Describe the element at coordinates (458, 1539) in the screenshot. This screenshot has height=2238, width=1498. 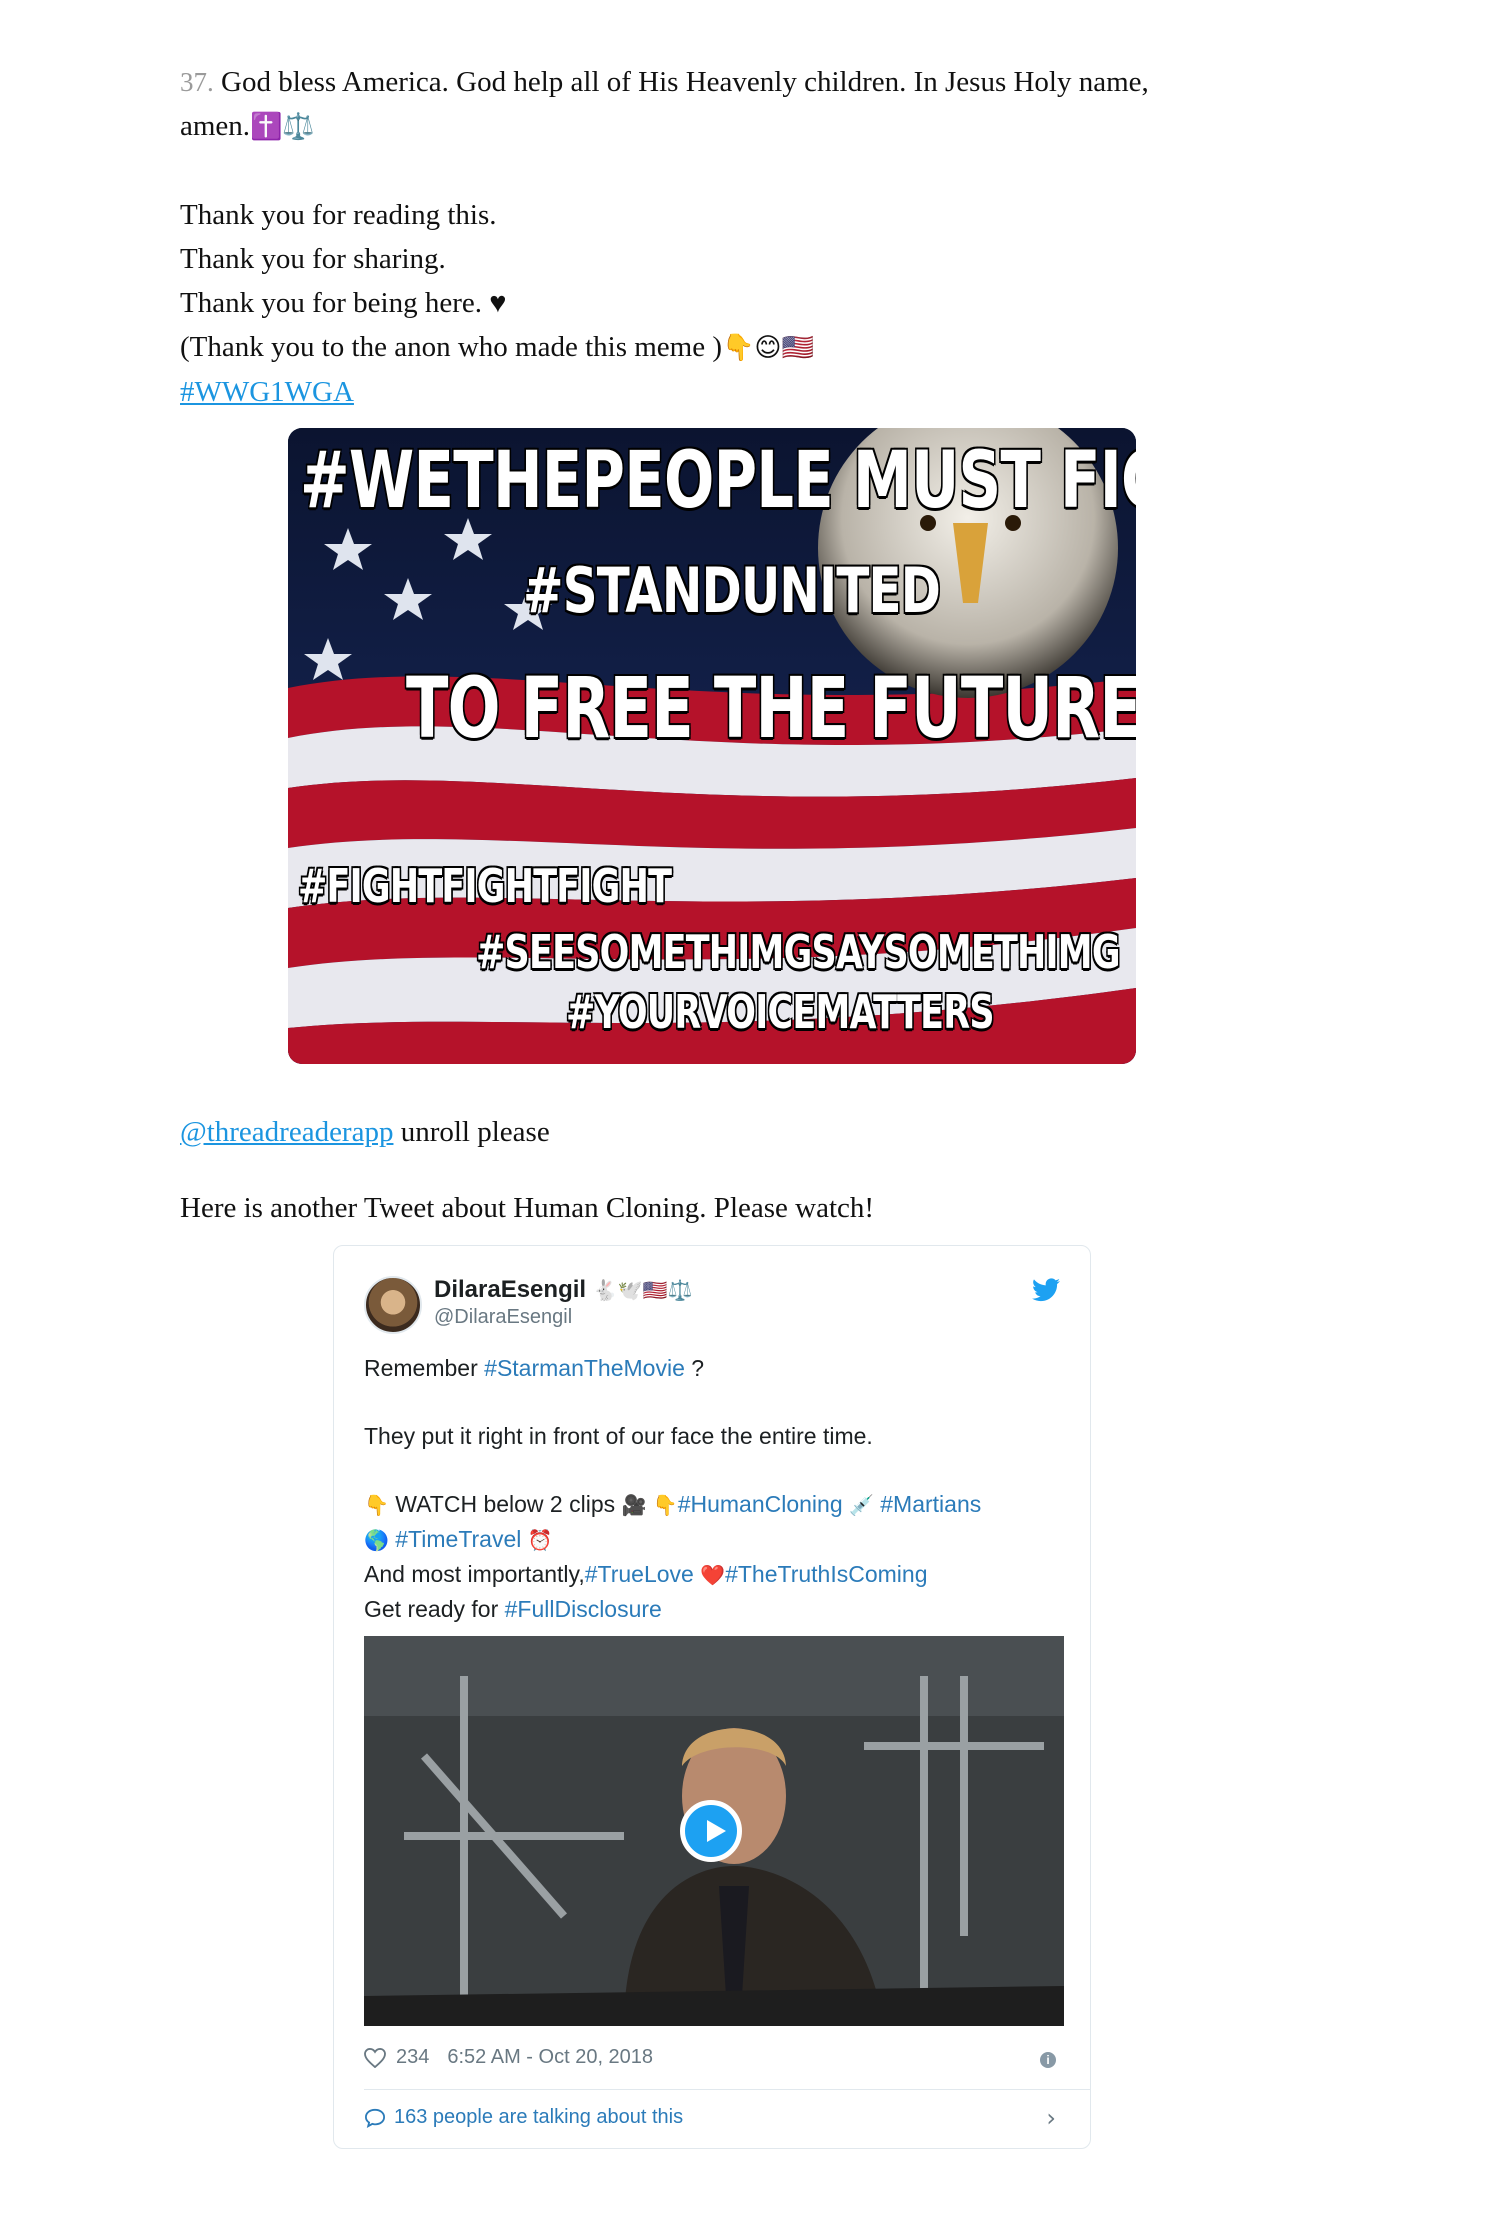
I see `hashtag-timetravel: #TimeTravel` at that location.